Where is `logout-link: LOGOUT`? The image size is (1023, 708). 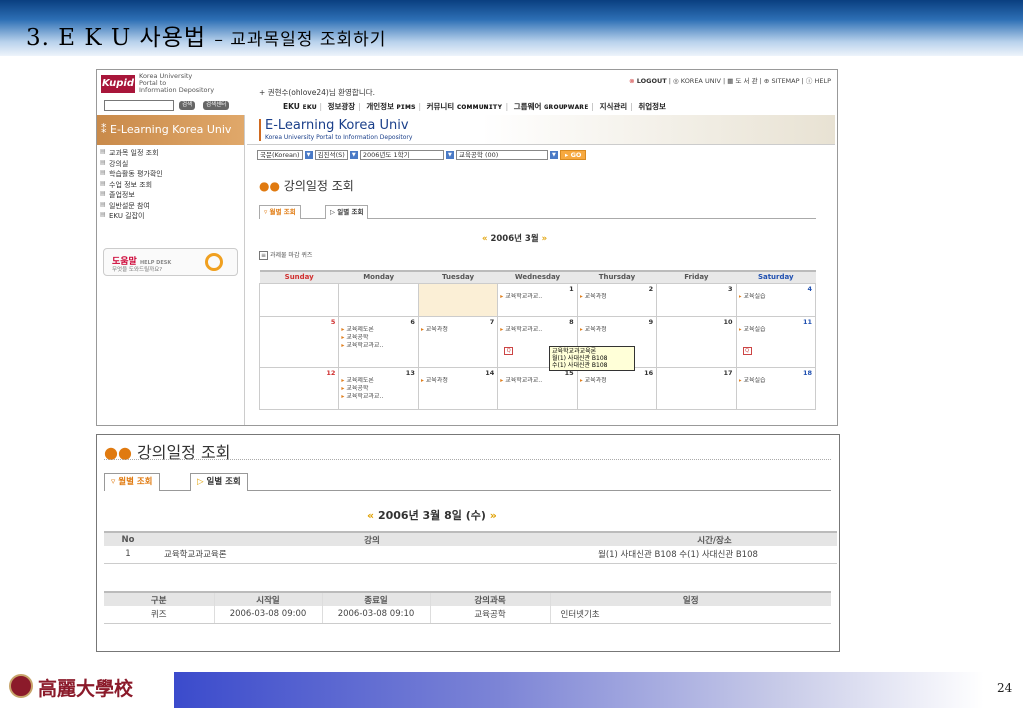 logout-link: LOGOUT is located at coordinates (652, 81).